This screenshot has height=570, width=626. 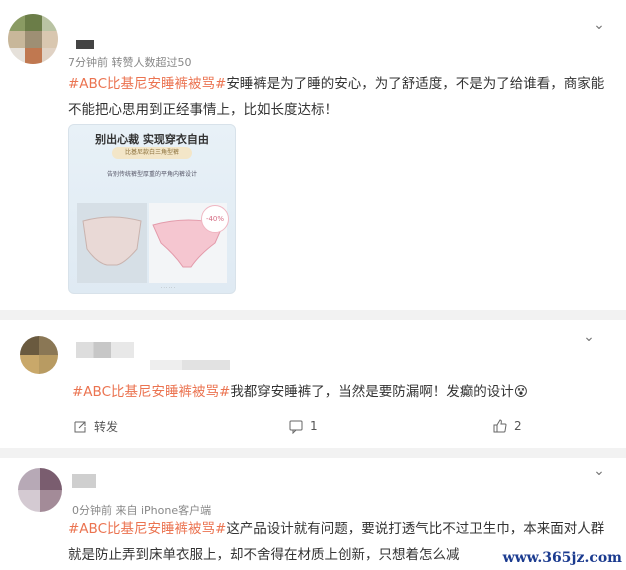 What do you see at coordinates (152, 153) in the screenshot?
I see `image-pill: 比基尼款白三角型裤` at bounding box center [152, 153].